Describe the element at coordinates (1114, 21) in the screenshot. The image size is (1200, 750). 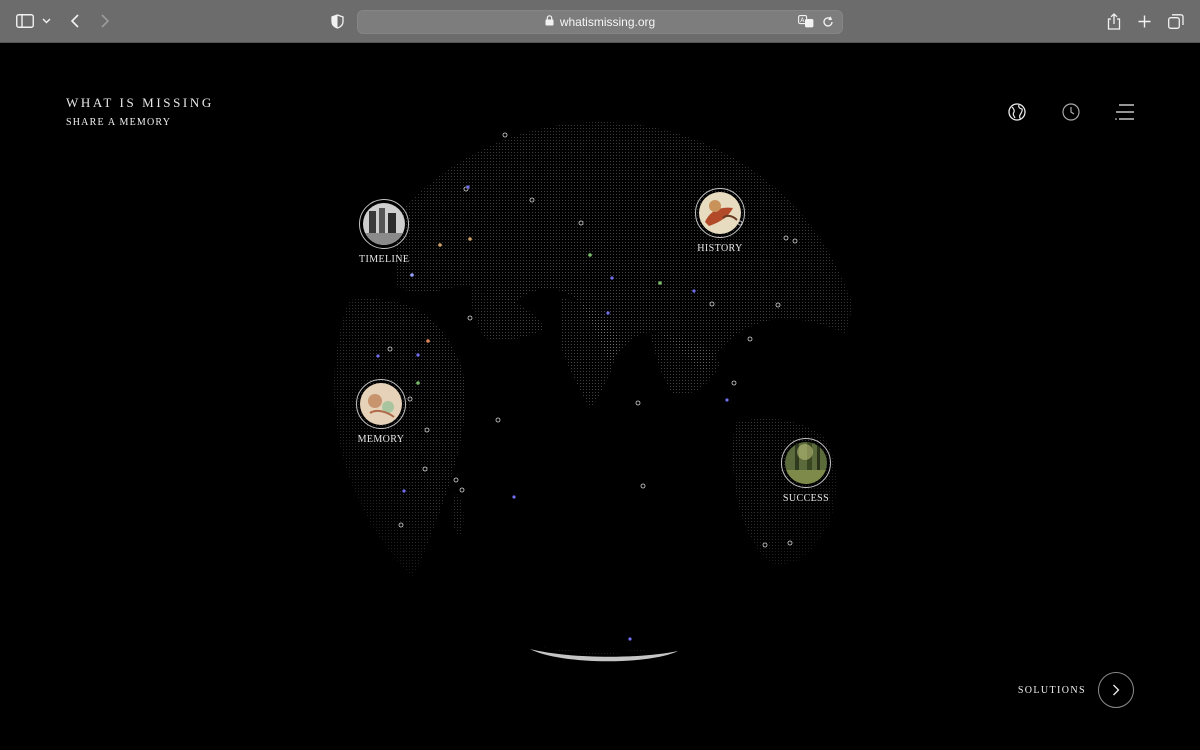
I see `share-icon` at that location.